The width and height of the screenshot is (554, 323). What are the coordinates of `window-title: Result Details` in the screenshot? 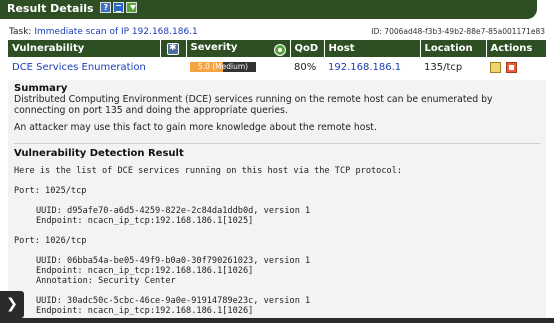 It's located at (50, 8).